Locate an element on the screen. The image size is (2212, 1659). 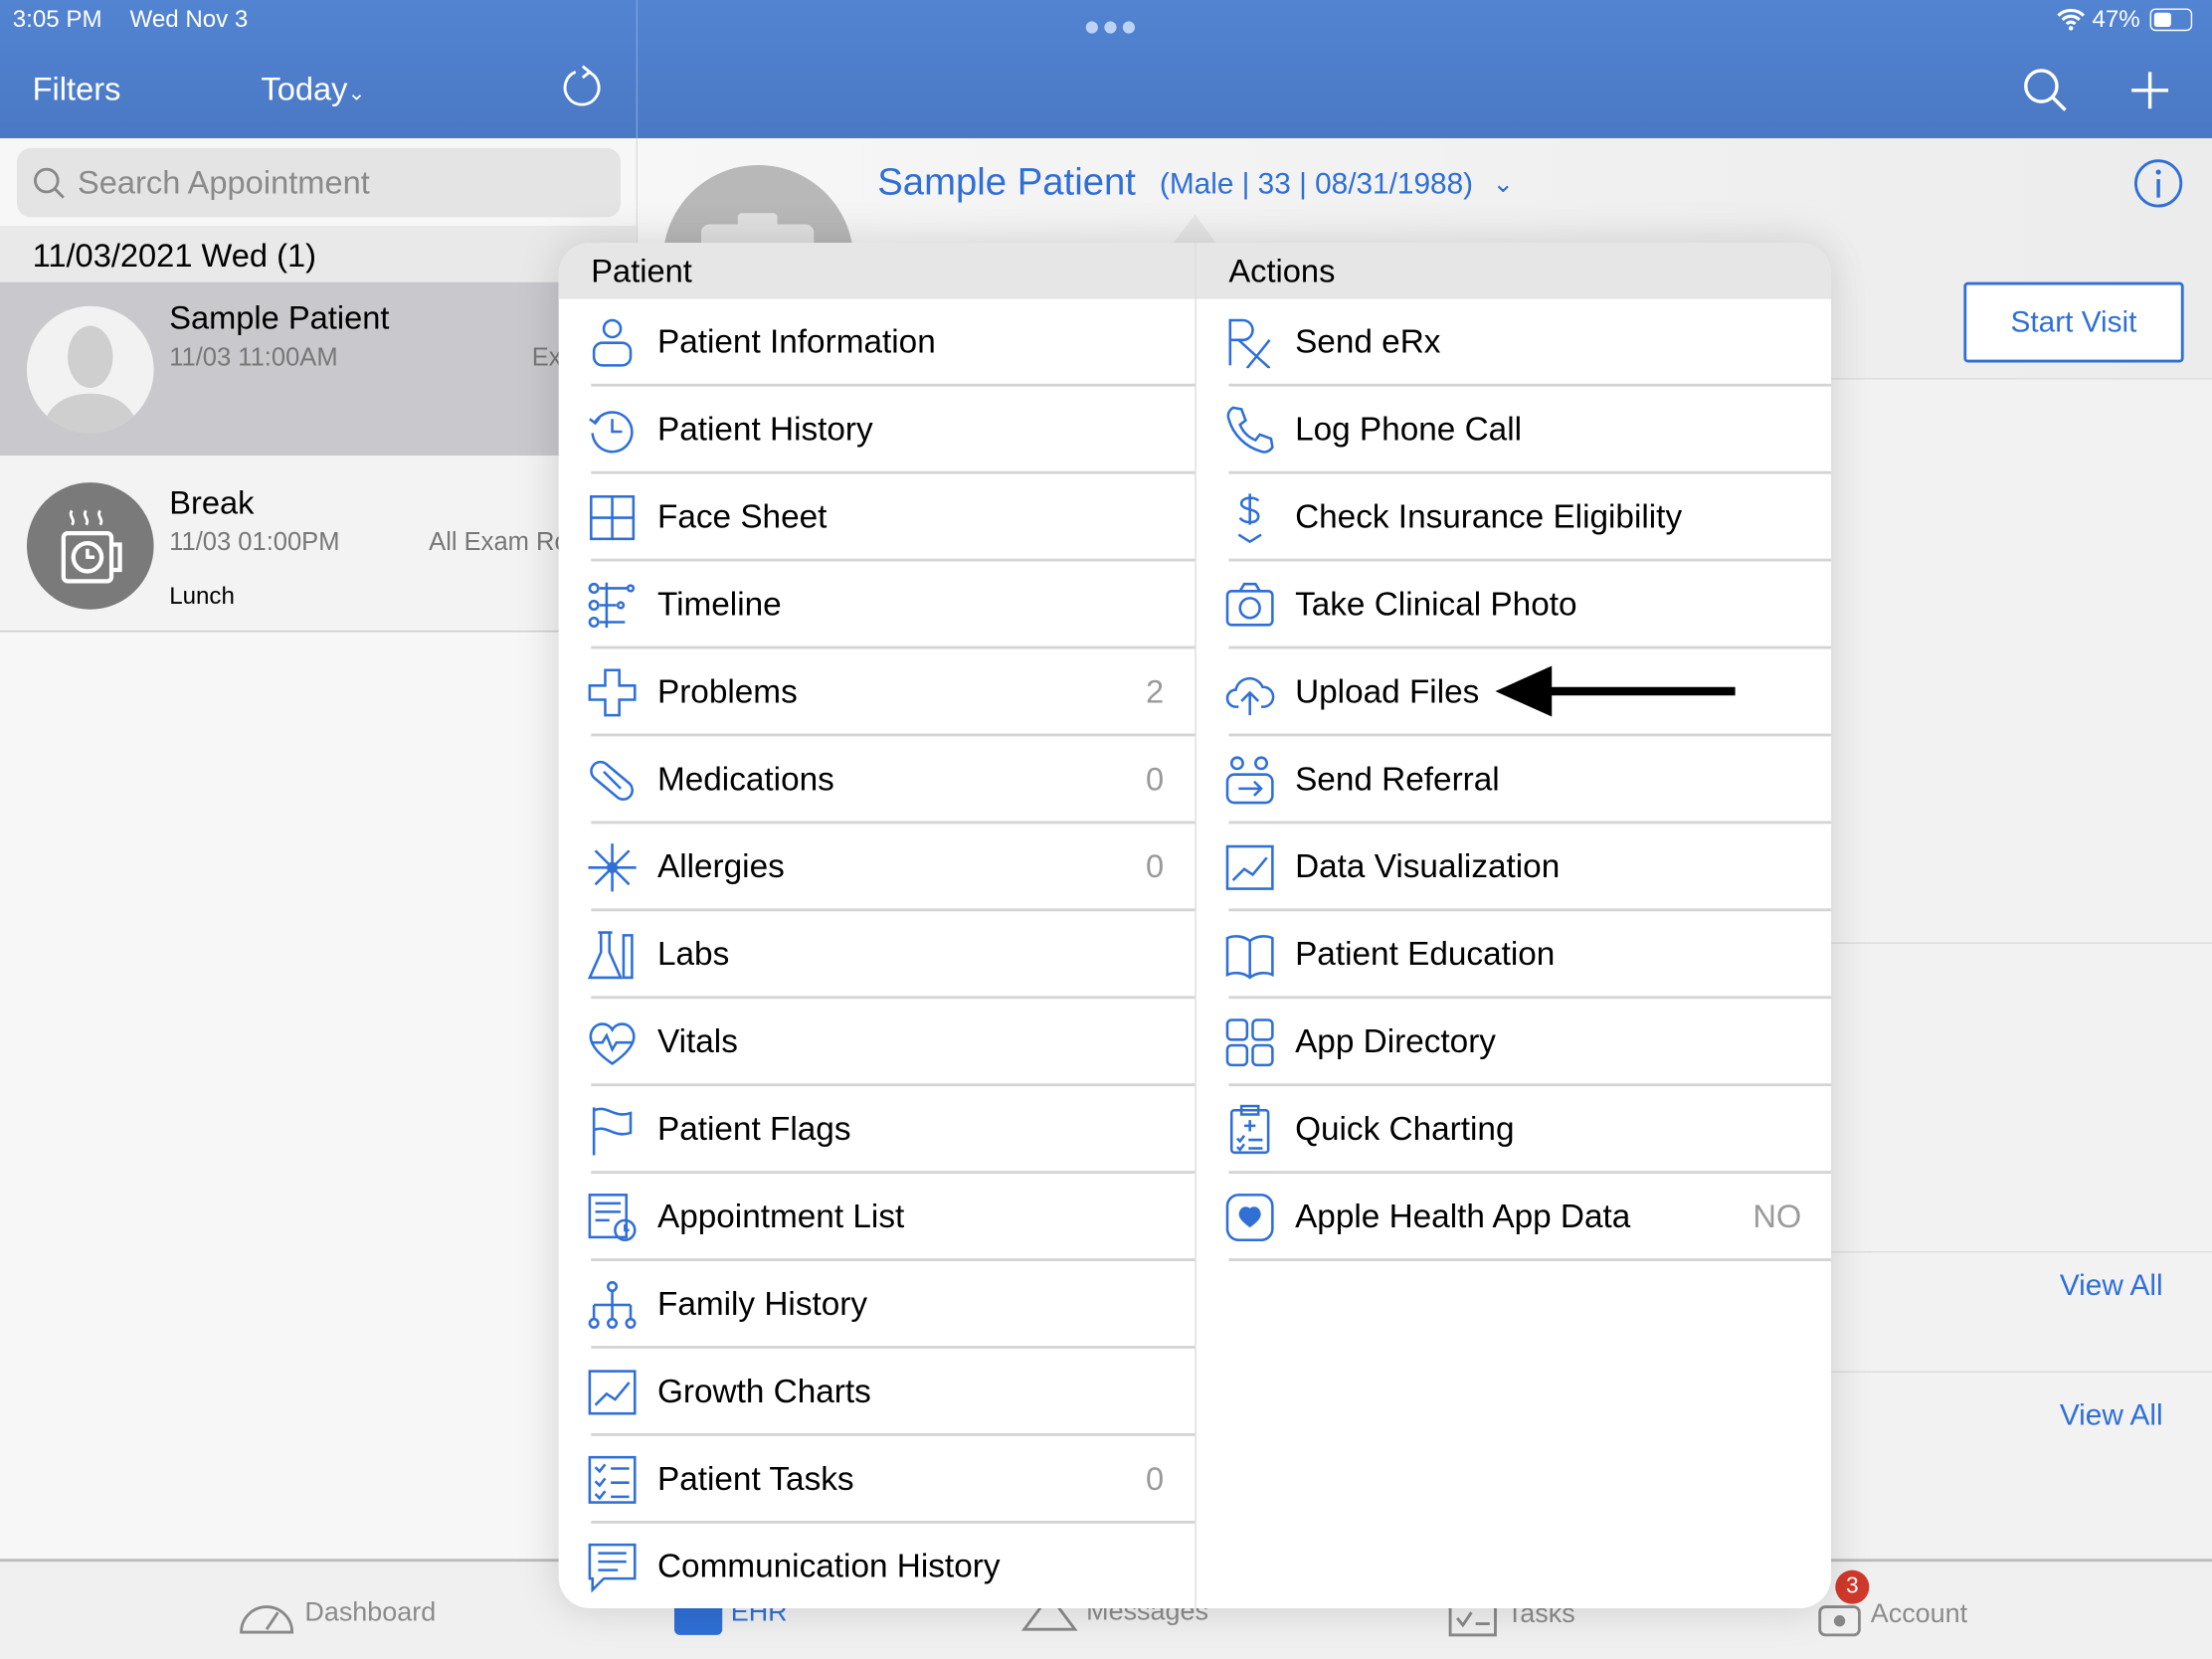
appointment-location: Ex is located at coordinates (546, 357).